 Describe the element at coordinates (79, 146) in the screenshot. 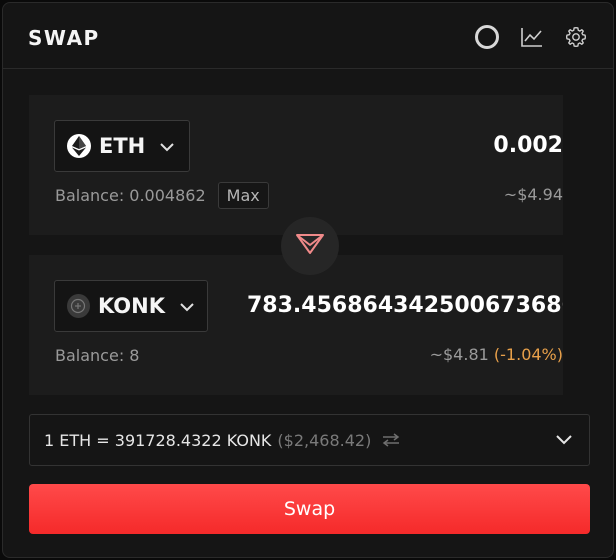

I see `ethereum-icon` at that location.